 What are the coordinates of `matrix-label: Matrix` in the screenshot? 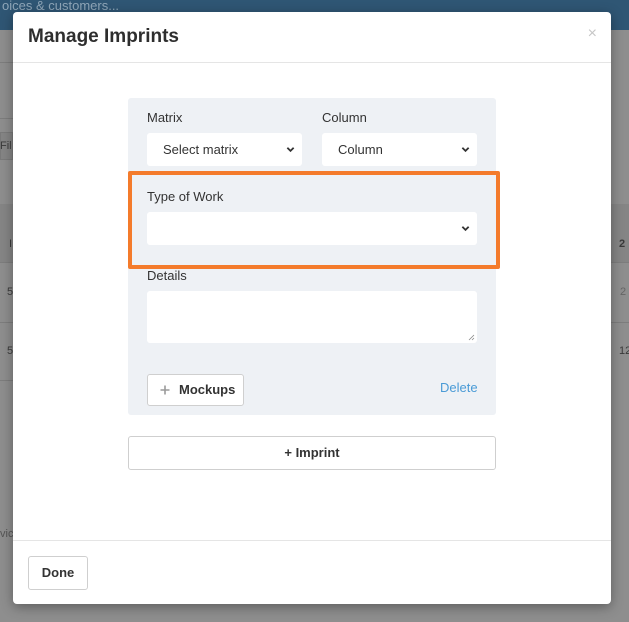 It's located at (165, 117).